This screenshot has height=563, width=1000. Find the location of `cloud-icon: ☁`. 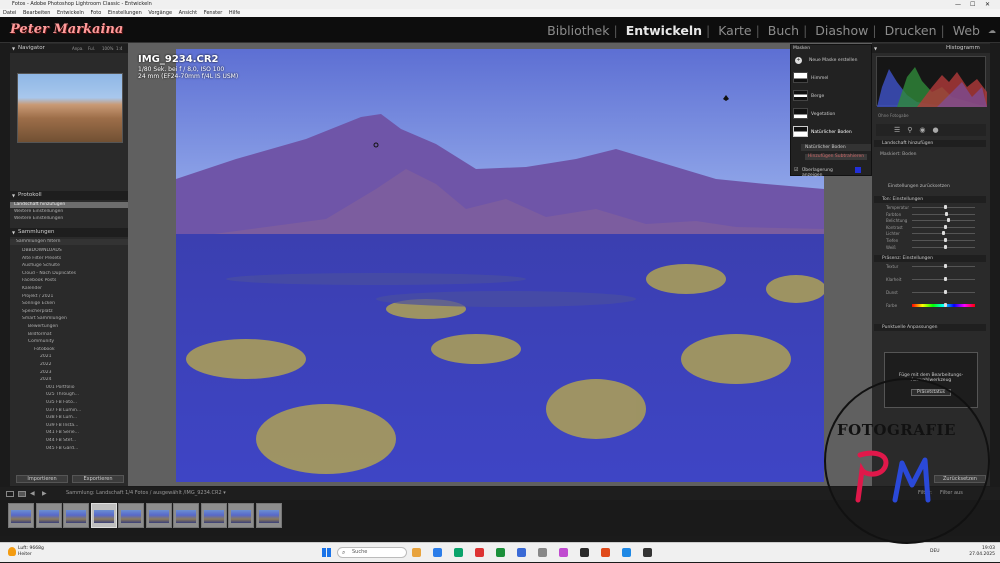

cloud-icon: ☁ is located at coordinates (992, 30).